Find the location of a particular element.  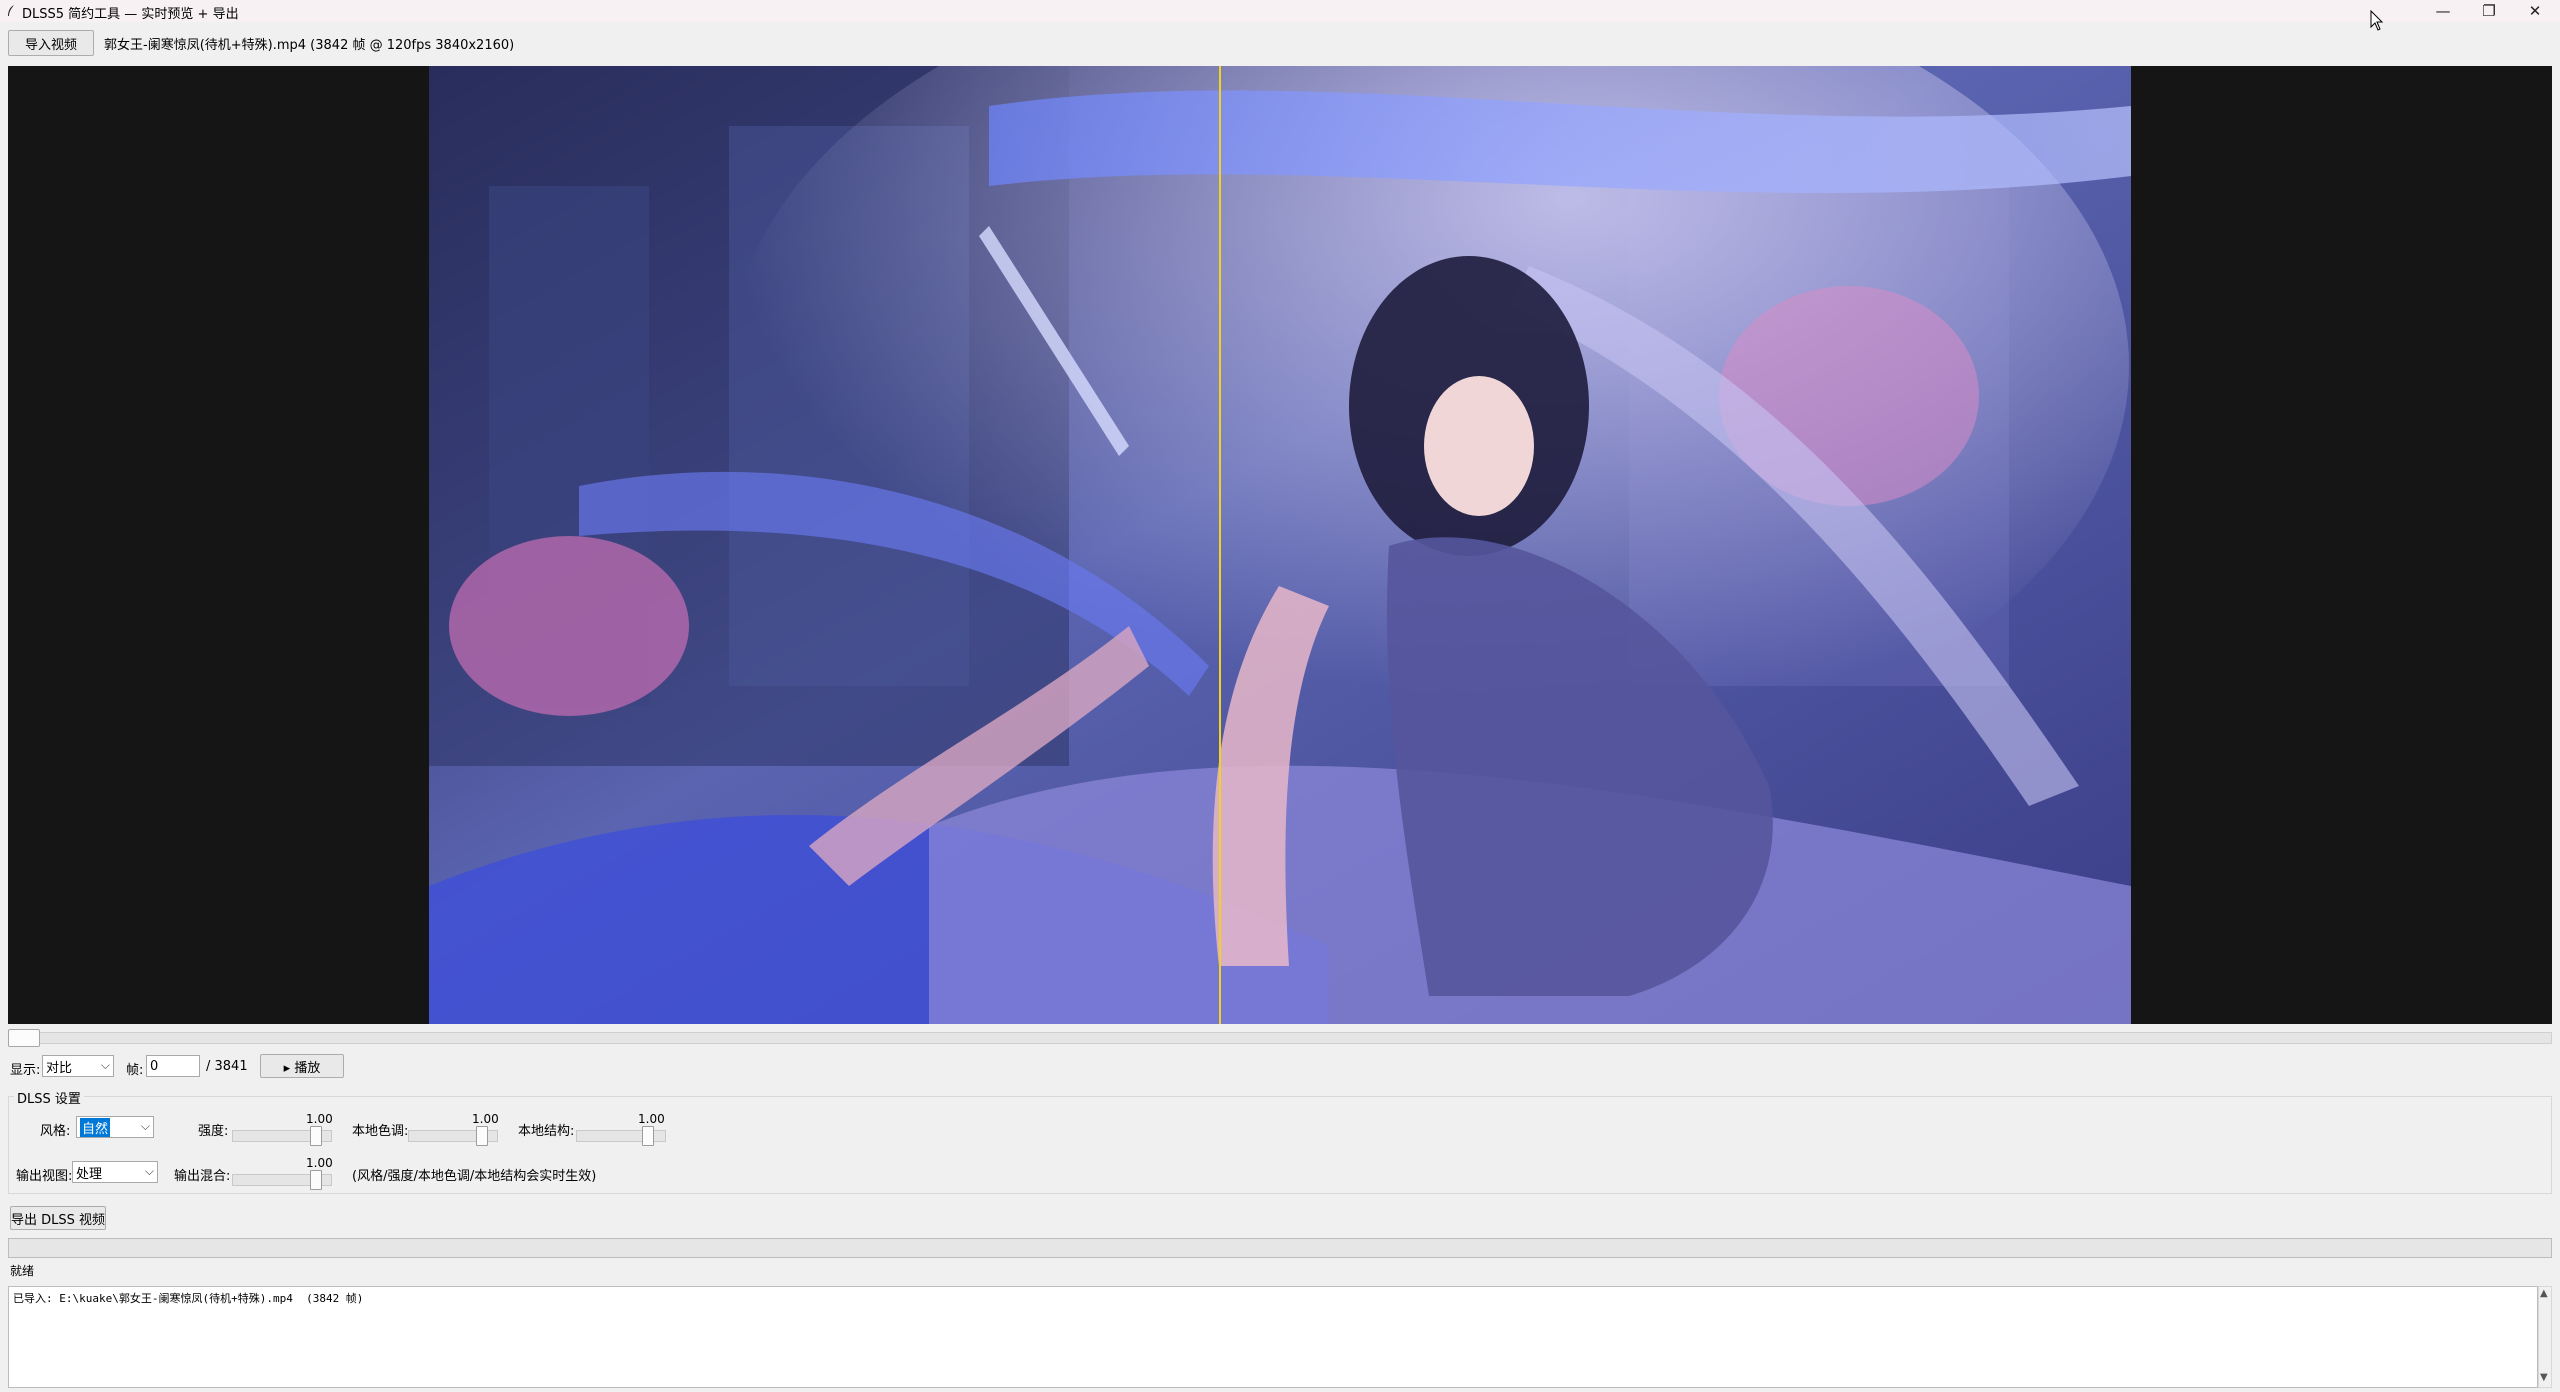

maximize-button: ❐ is located at coordinates (2489, 11).